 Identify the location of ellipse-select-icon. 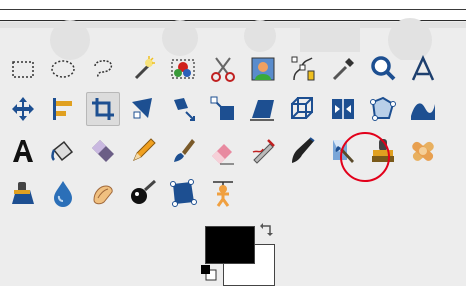
(63, 69).